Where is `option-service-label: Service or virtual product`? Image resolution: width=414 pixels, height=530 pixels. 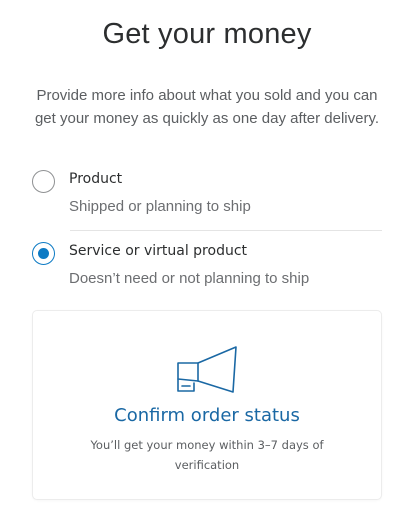 option-service-label: Service or virtual product is located at coordinates (158, 251).